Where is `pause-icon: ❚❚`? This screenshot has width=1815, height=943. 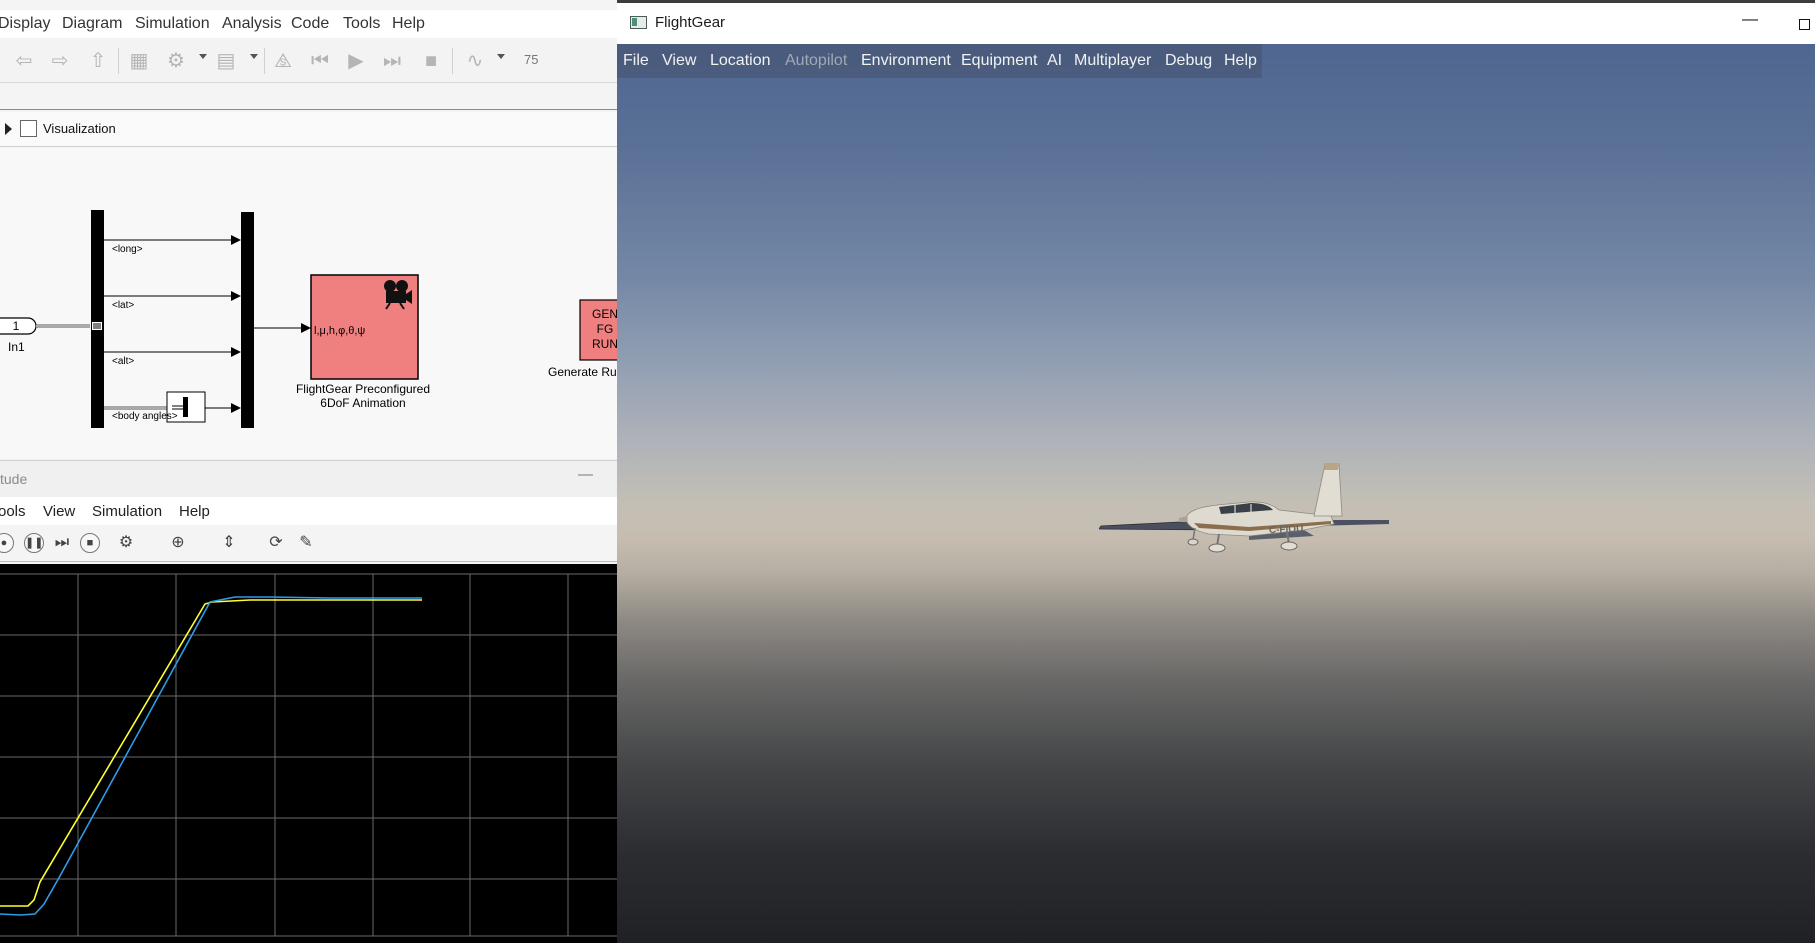
pause-icon: ❚❚ is located at coordinates (34, 543).